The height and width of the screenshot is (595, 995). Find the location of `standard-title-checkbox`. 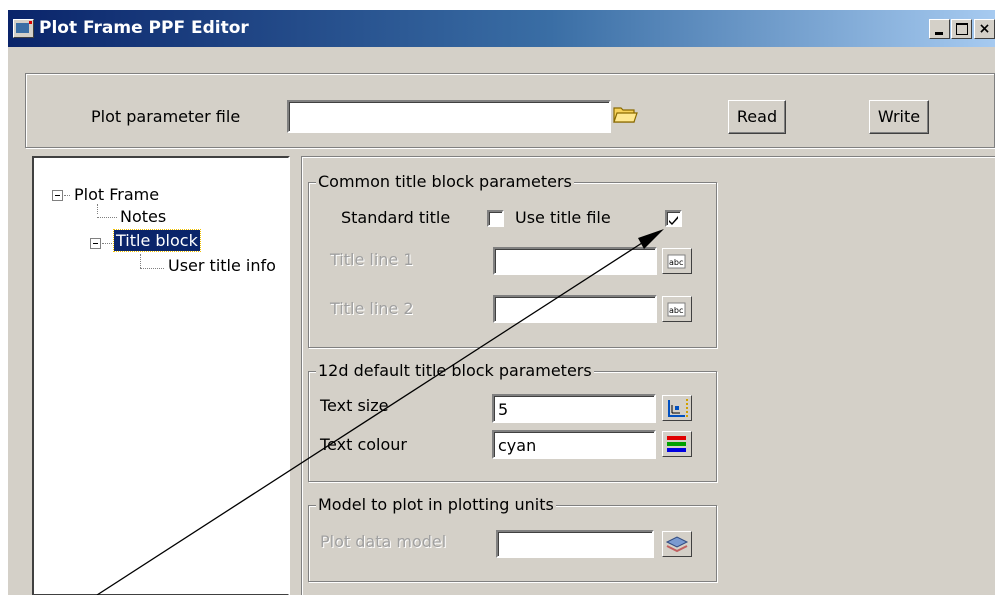

standard-title-checkbox is located at coordinates (495, 218).